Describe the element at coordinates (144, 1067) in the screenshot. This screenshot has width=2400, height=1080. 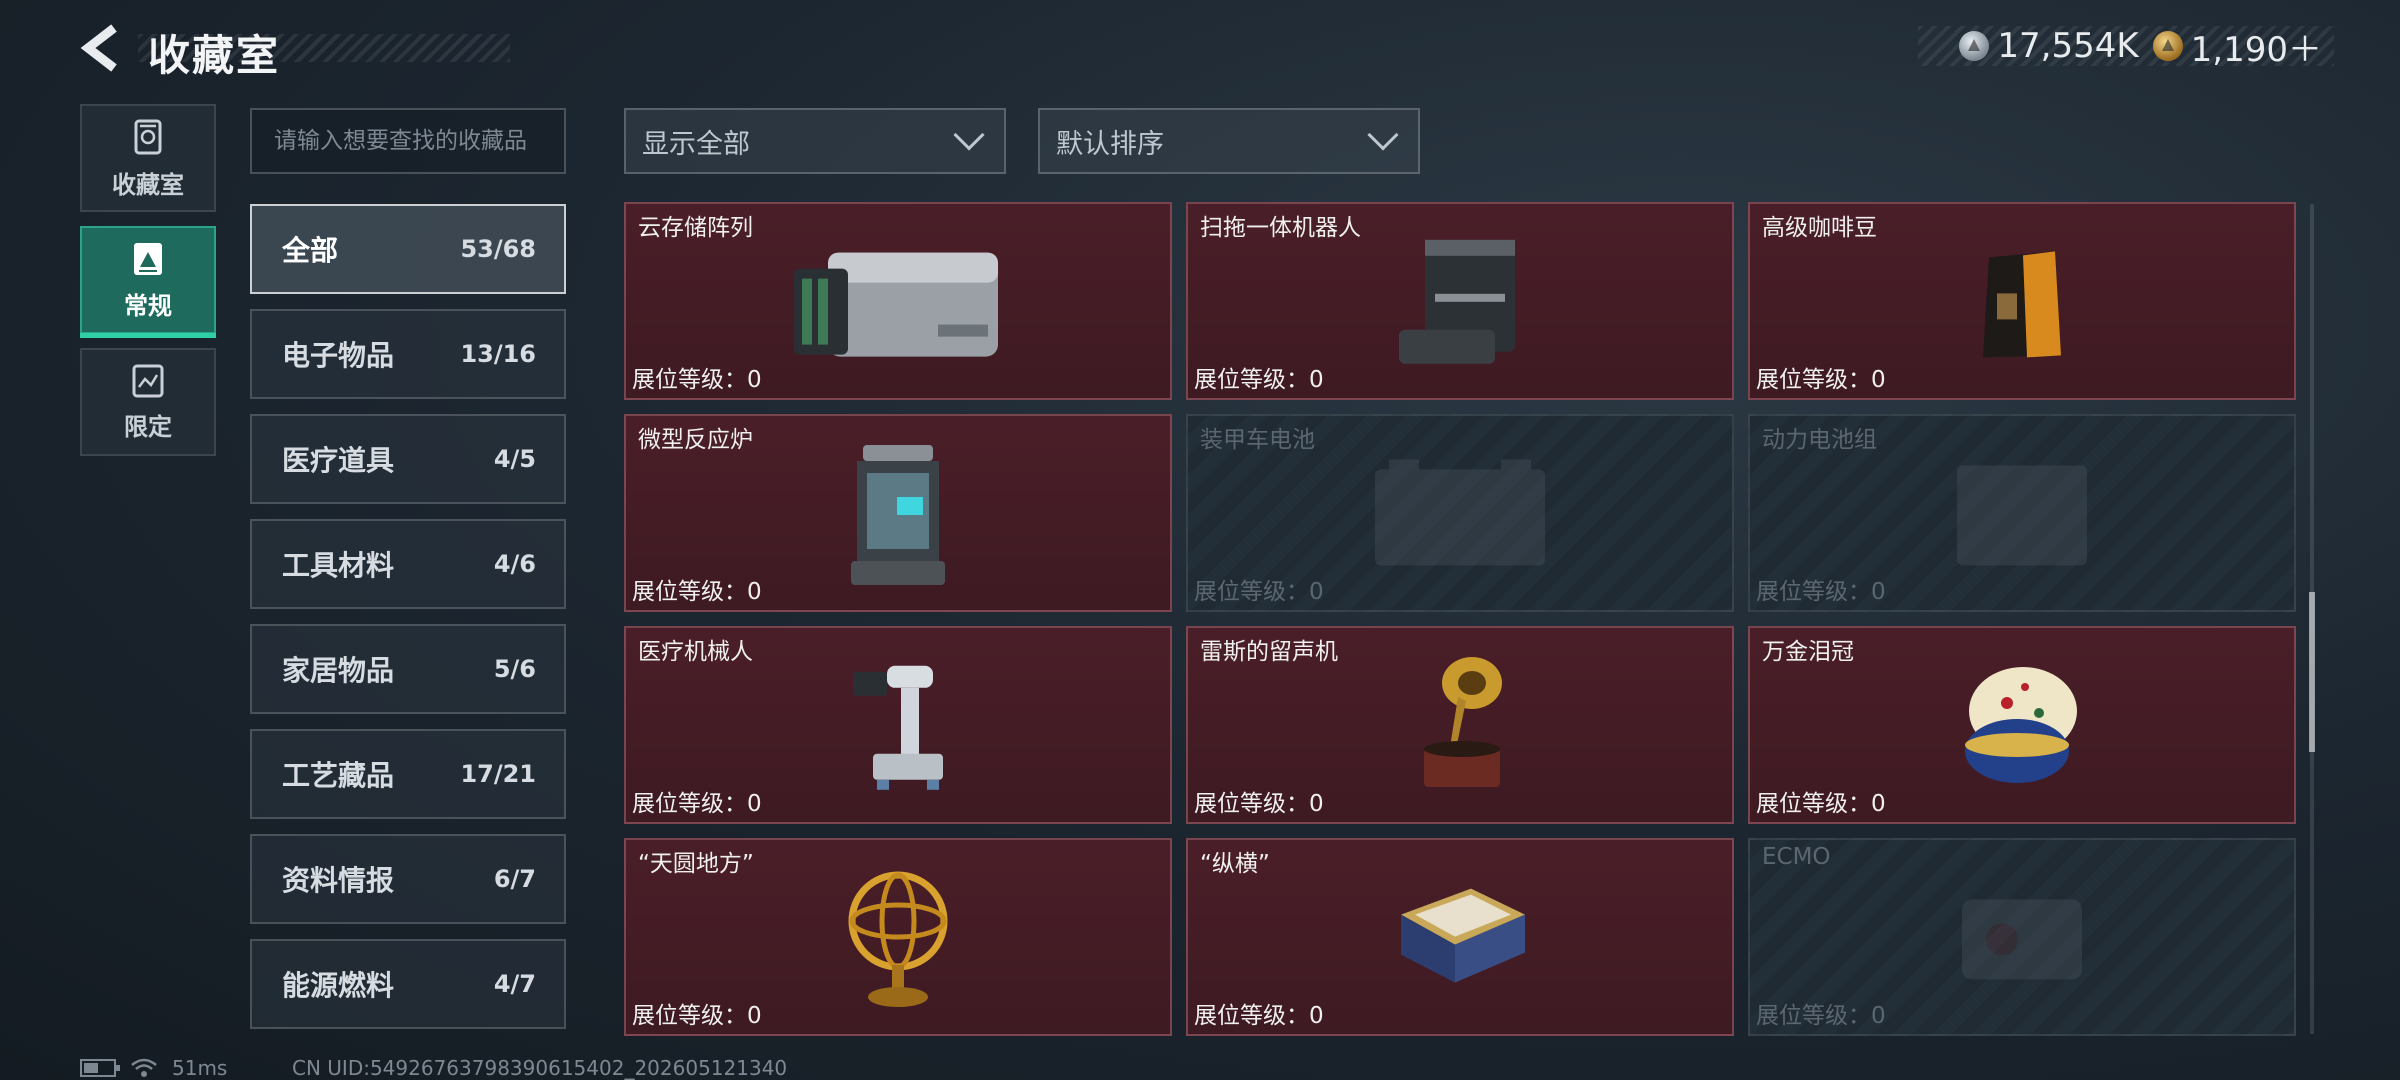
I see `wifi-icon` at that location.